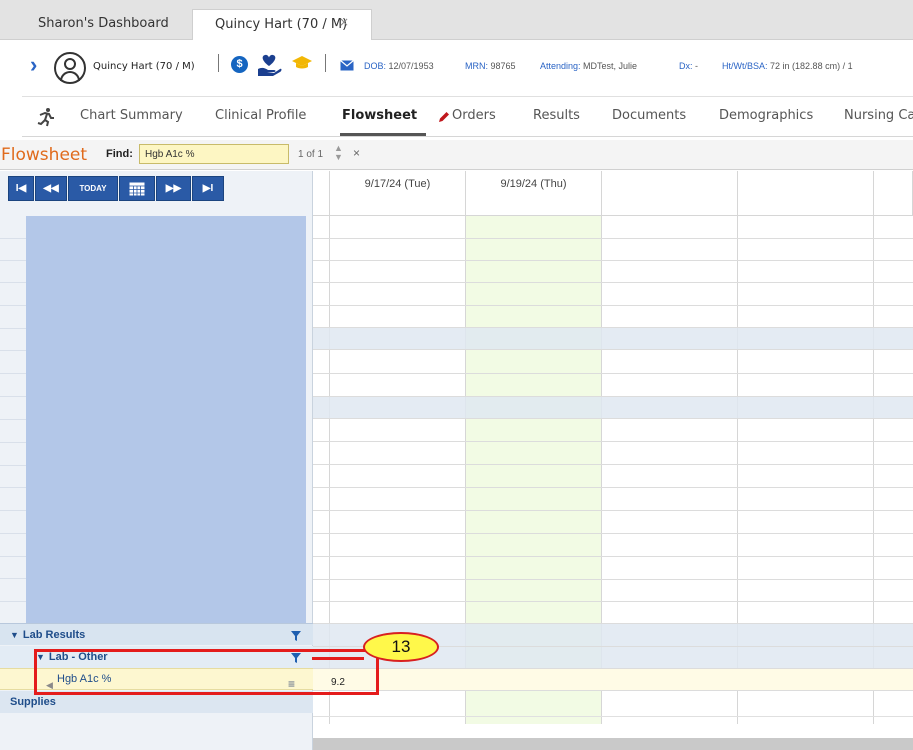 The height and width of the screenshot is (750, 913). What do you see at coordinates (119, 154) in the screenshot?
I see `find-label: Find:` at bounding box center [119, 154].